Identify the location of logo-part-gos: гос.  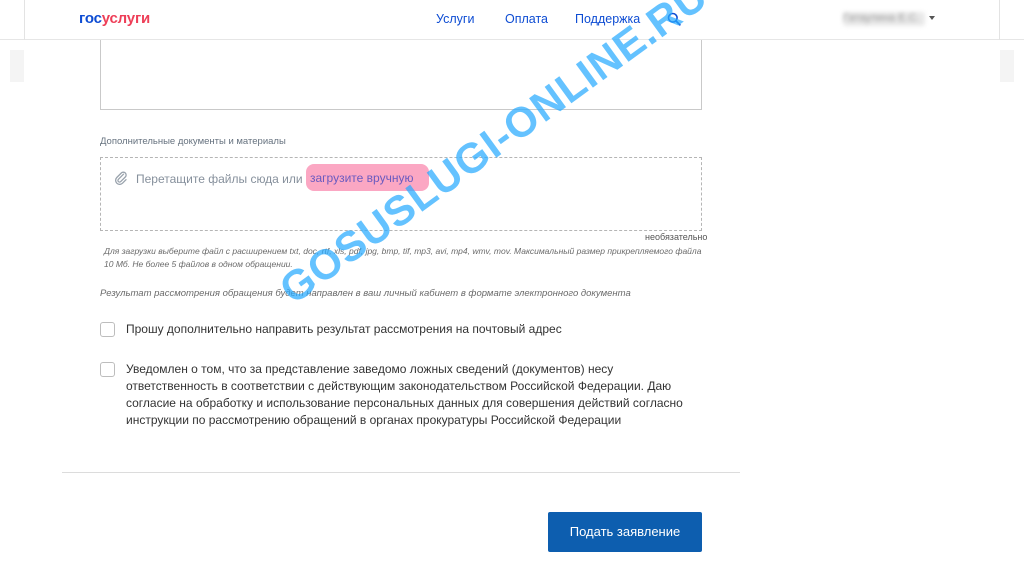
(90, 18).